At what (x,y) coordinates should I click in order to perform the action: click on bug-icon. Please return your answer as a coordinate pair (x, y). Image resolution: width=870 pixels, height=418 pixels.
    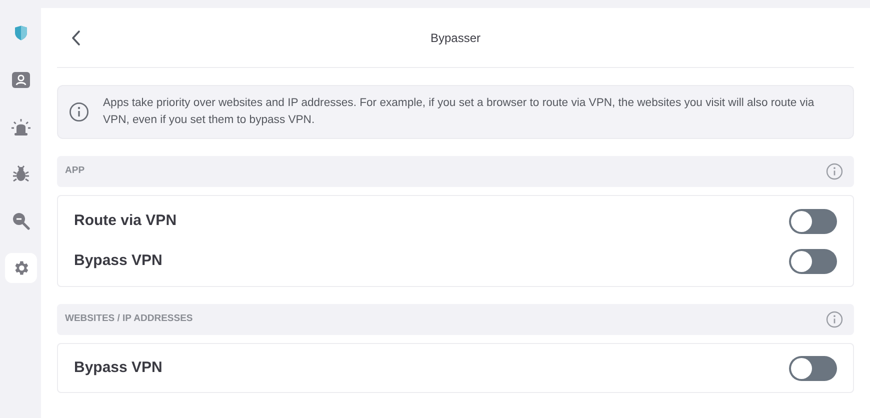
    Looking at the image, I should click on (21, 174).